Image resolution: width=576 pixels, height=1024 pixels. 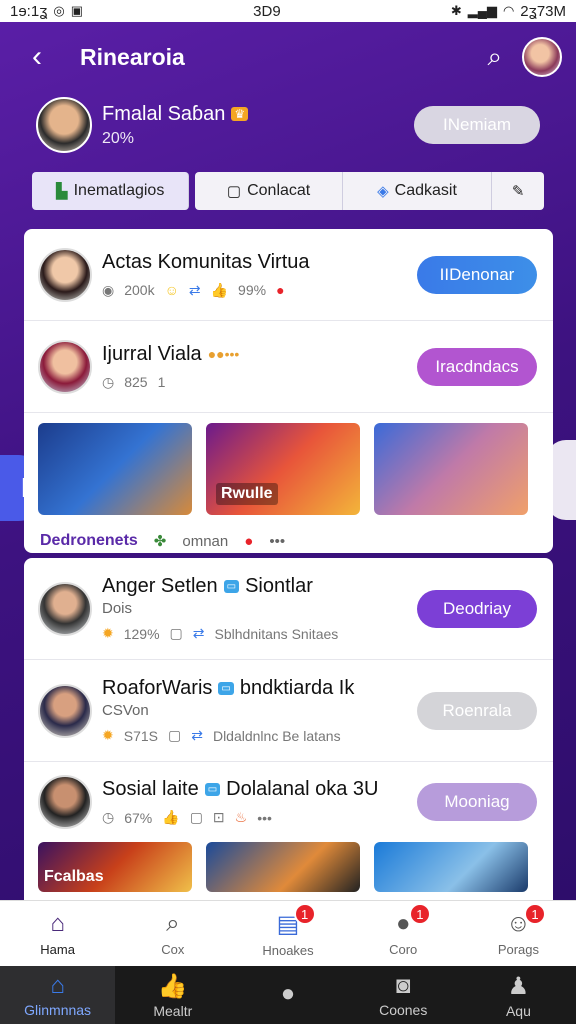 What do you see at coordinates (62, 191) in the screenshot?
I see `b-icon: ▙` at bounding box center [62, 191].